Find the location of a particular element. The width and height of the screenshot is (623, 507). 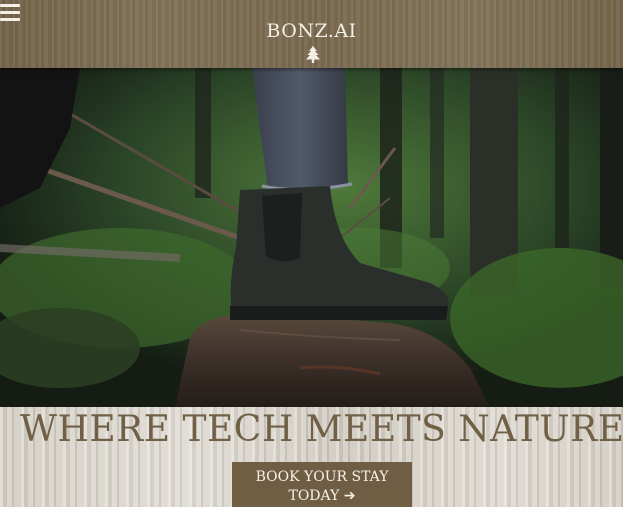

site-header: BONZ.AI is located at coordinates (311, 34).